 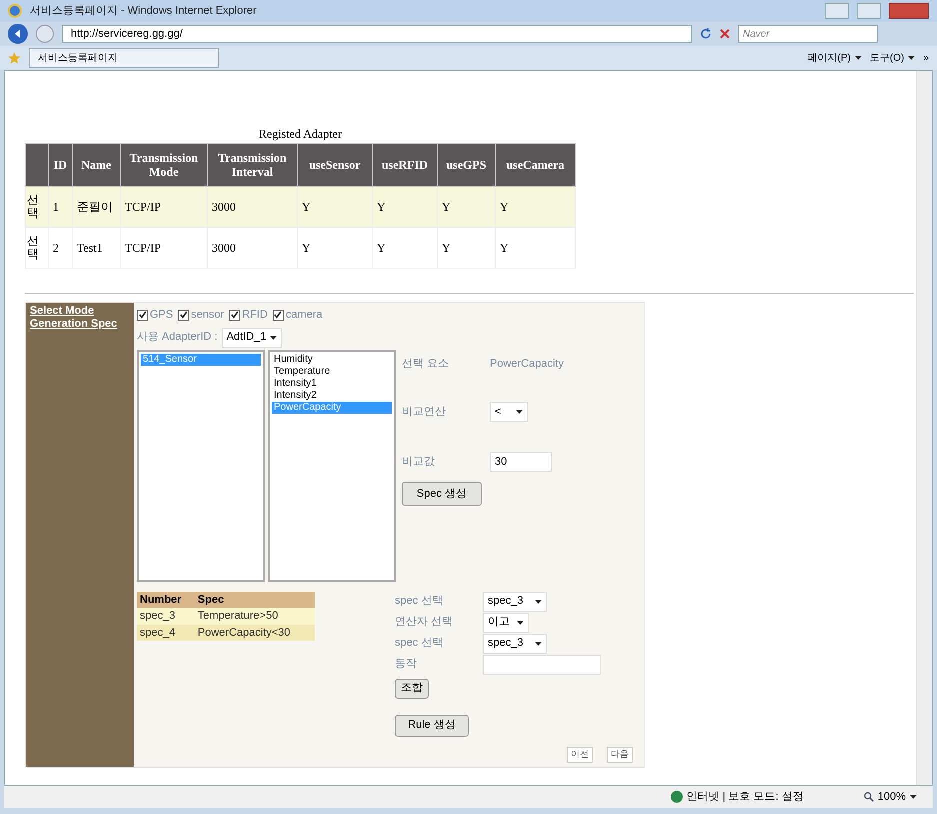 I want to click on column-header: Number, so click(x=166, y=600).